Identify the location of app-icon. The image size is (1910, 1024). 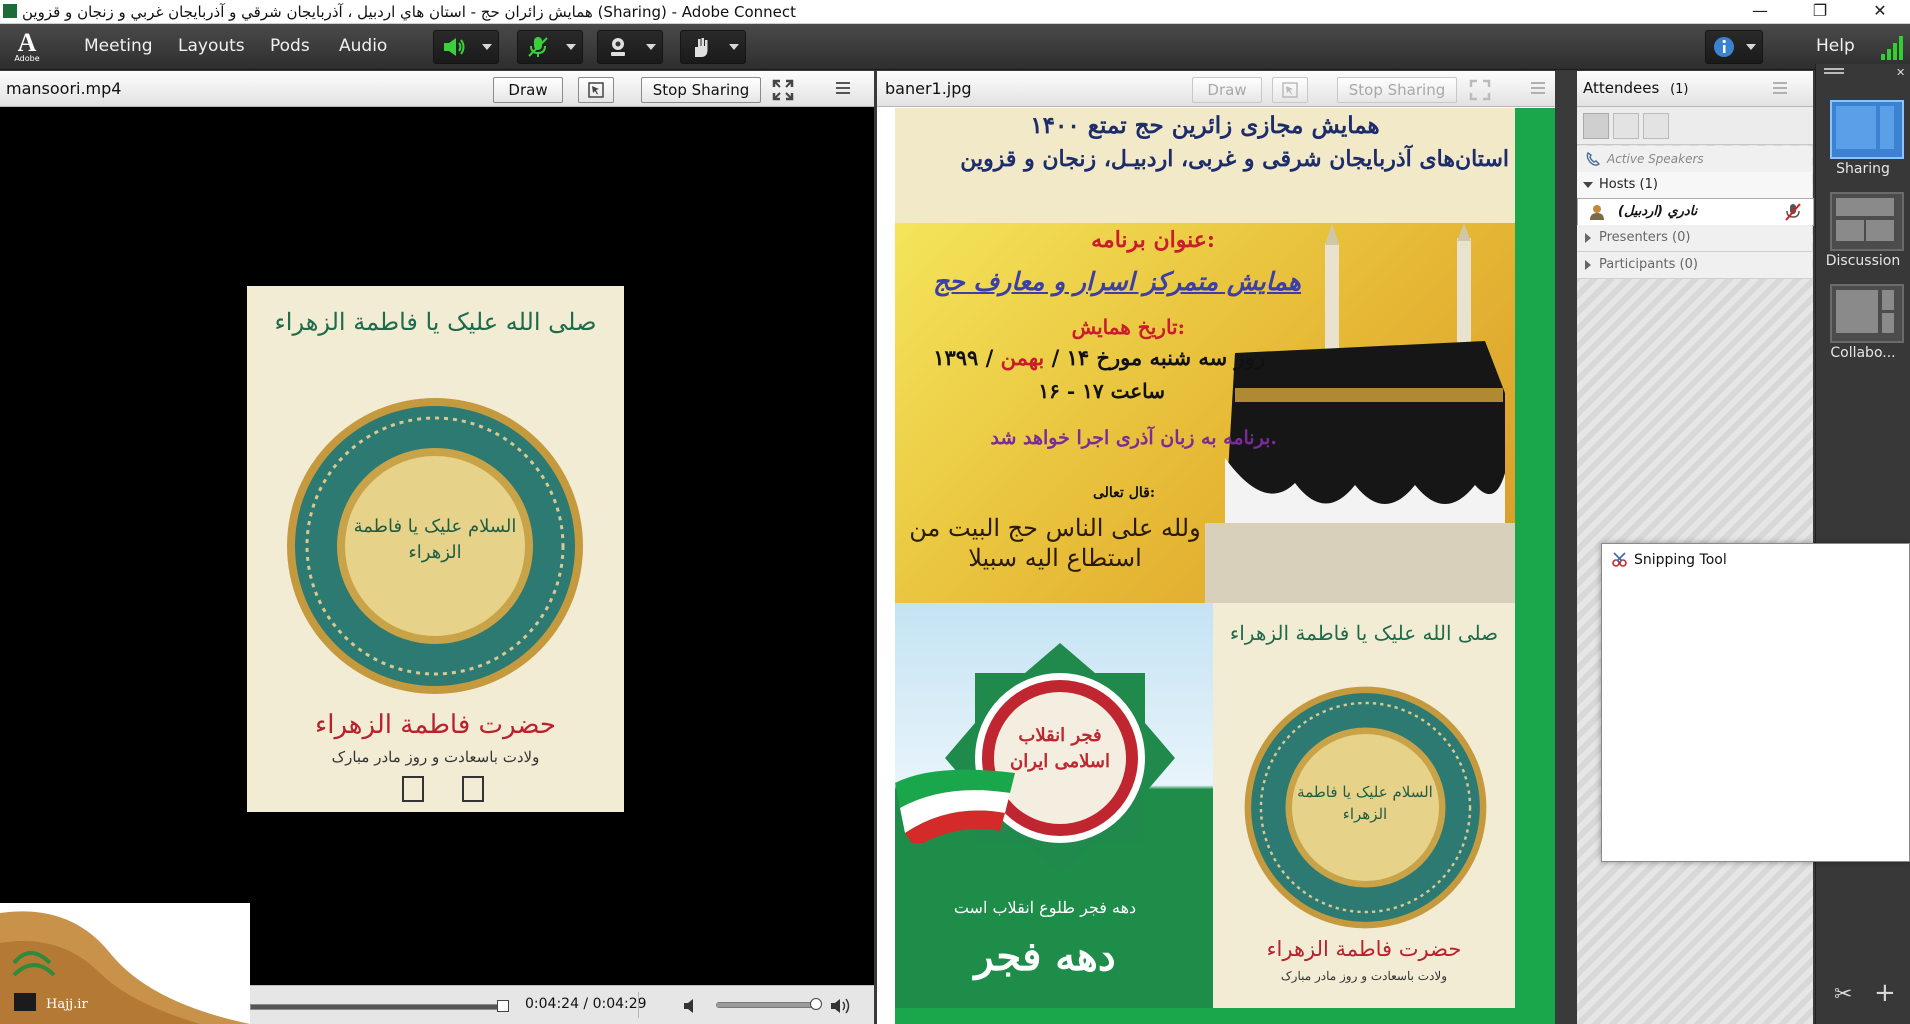
(10, 11).